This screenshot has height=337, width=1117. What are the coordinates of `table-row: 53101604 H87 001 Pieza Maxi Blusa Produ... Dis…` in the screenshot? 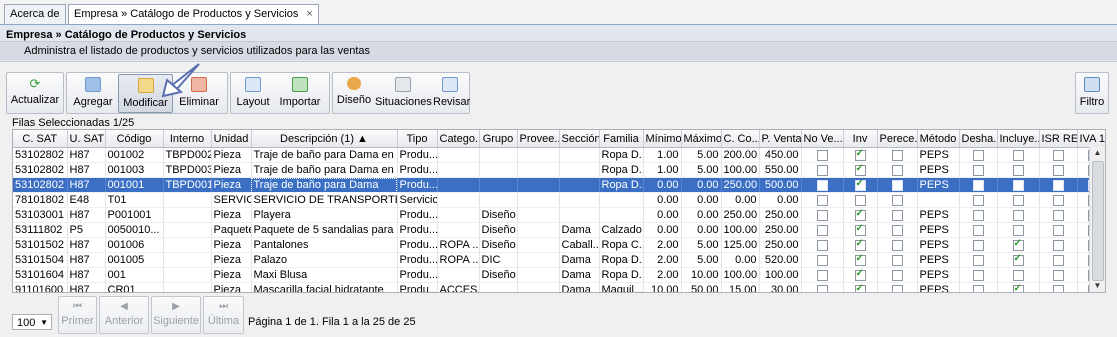 It's located at (559, 275).